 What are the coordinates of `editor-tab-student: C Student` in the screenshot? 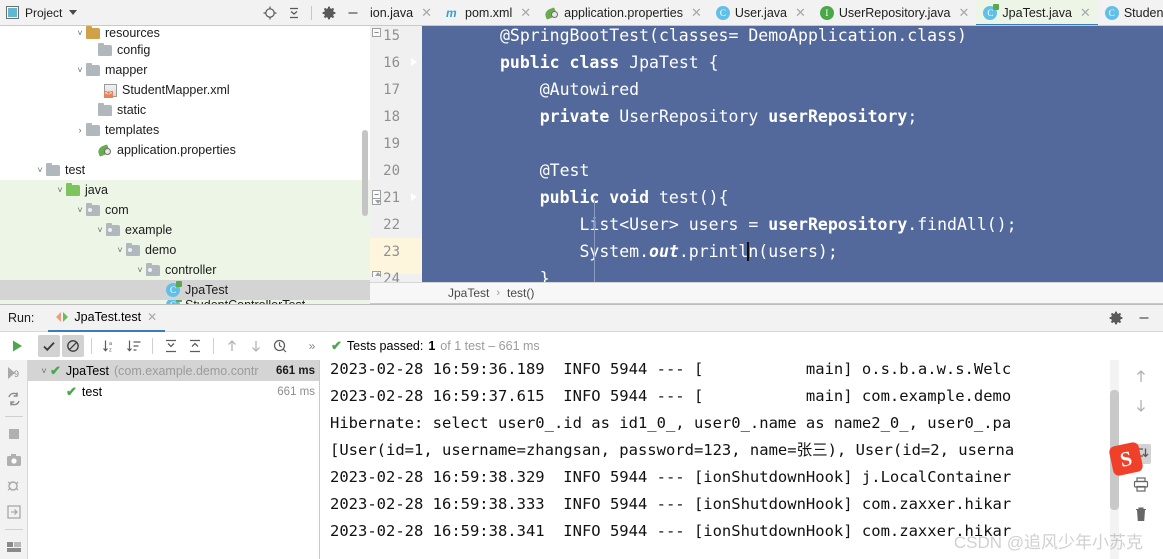 It's located at (1130, 12).